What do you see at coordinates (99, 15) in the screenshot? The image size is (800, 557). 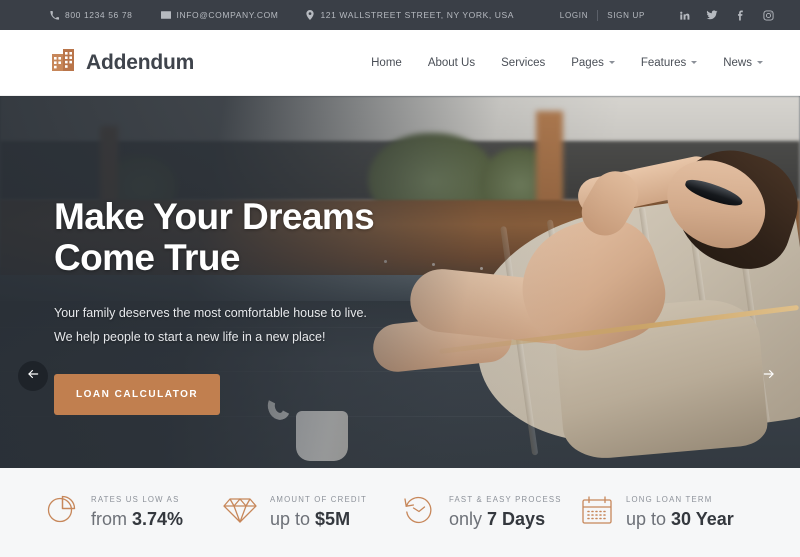 I see `phone-number: 800 1234 56 78` at bounding box center [99, 15].